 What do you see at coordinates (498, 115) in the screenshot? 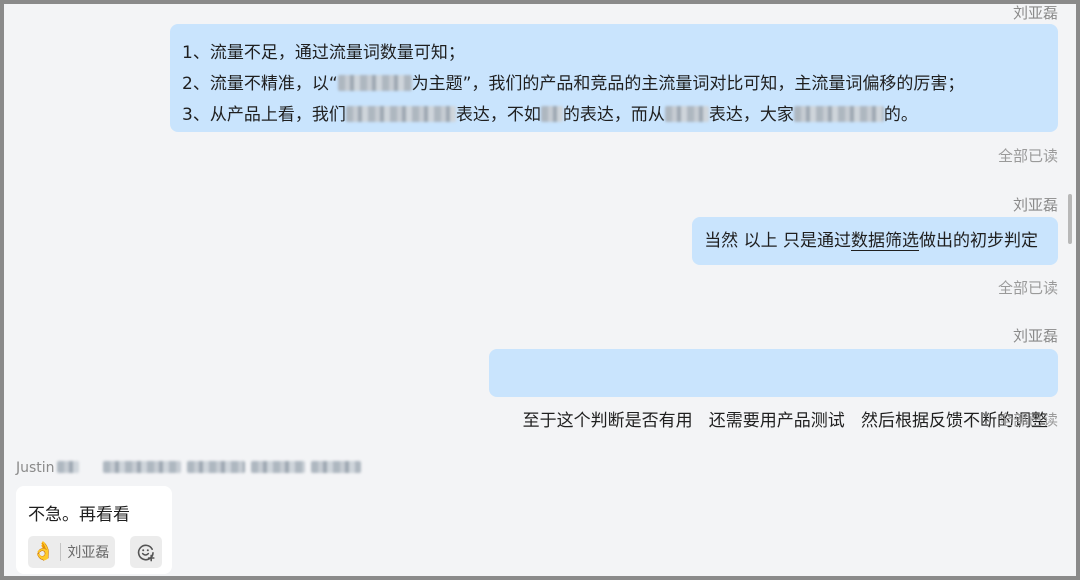
I see `message-text: 表达，不如` at bounding box center [498, 115].